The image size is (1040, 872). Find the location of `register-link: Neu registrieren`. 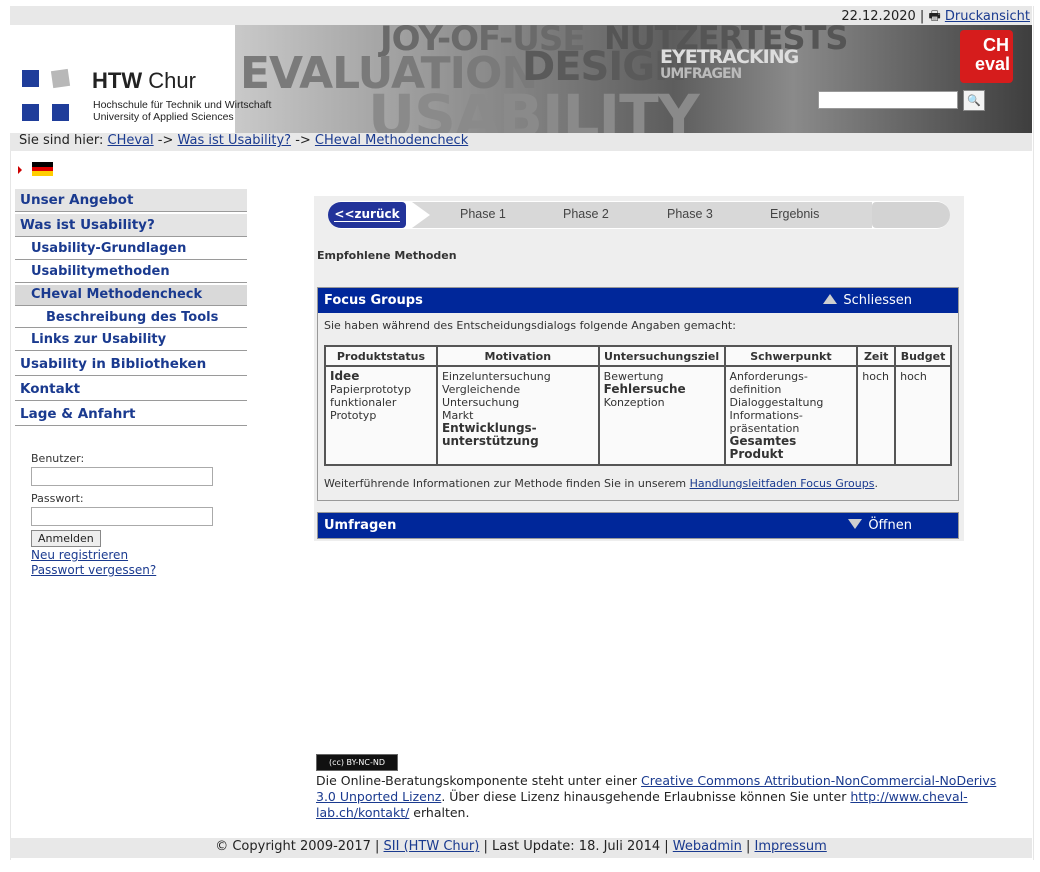

register-link: Neu registrieren is located at coordinates (79, 555).